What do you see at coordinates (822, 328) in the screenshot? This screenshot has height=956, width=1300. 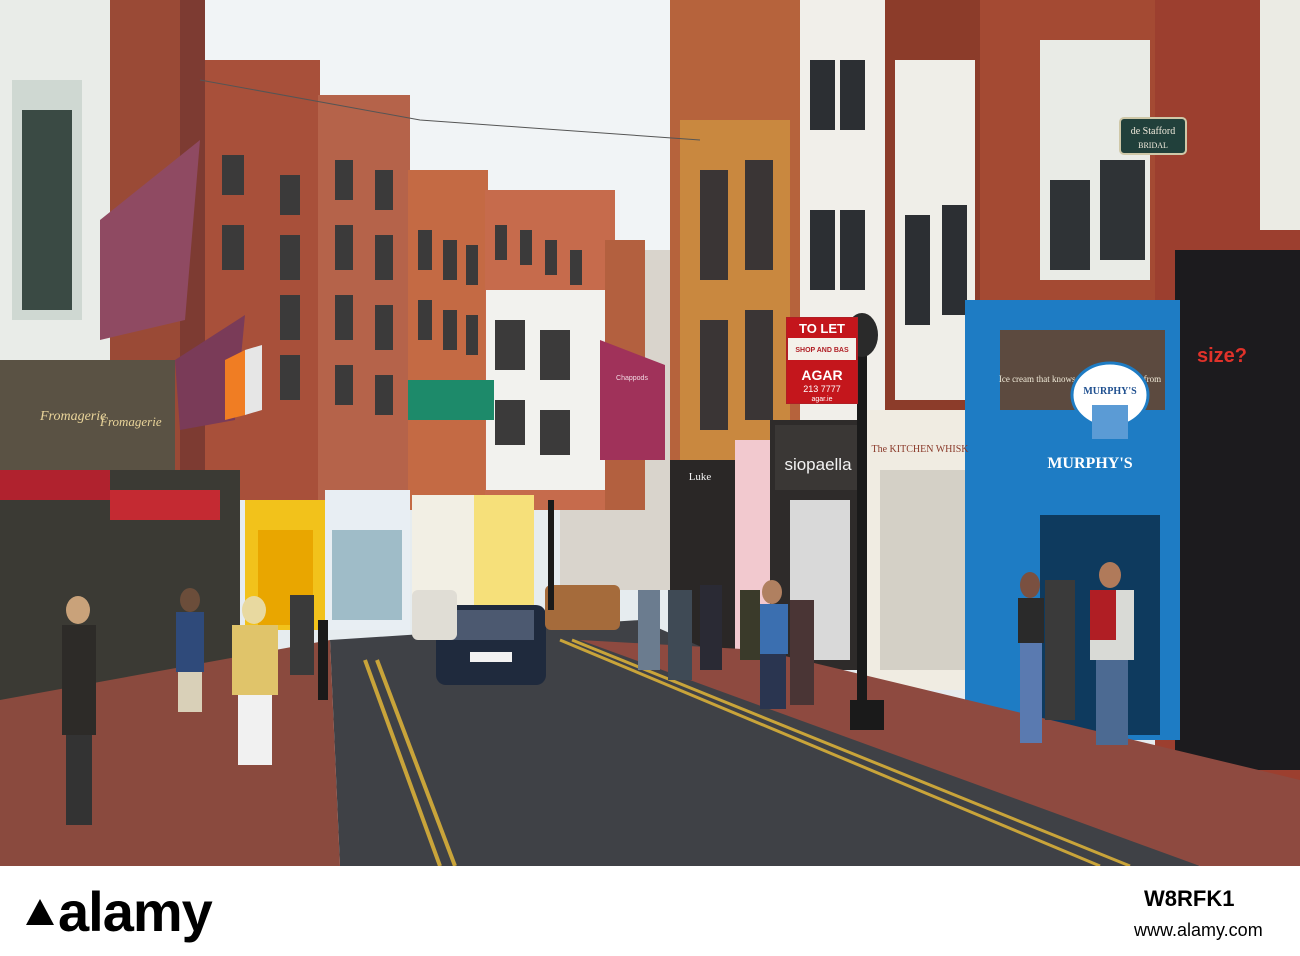 I see `to-let-text: TO LET` at bounding box center [822, 328].